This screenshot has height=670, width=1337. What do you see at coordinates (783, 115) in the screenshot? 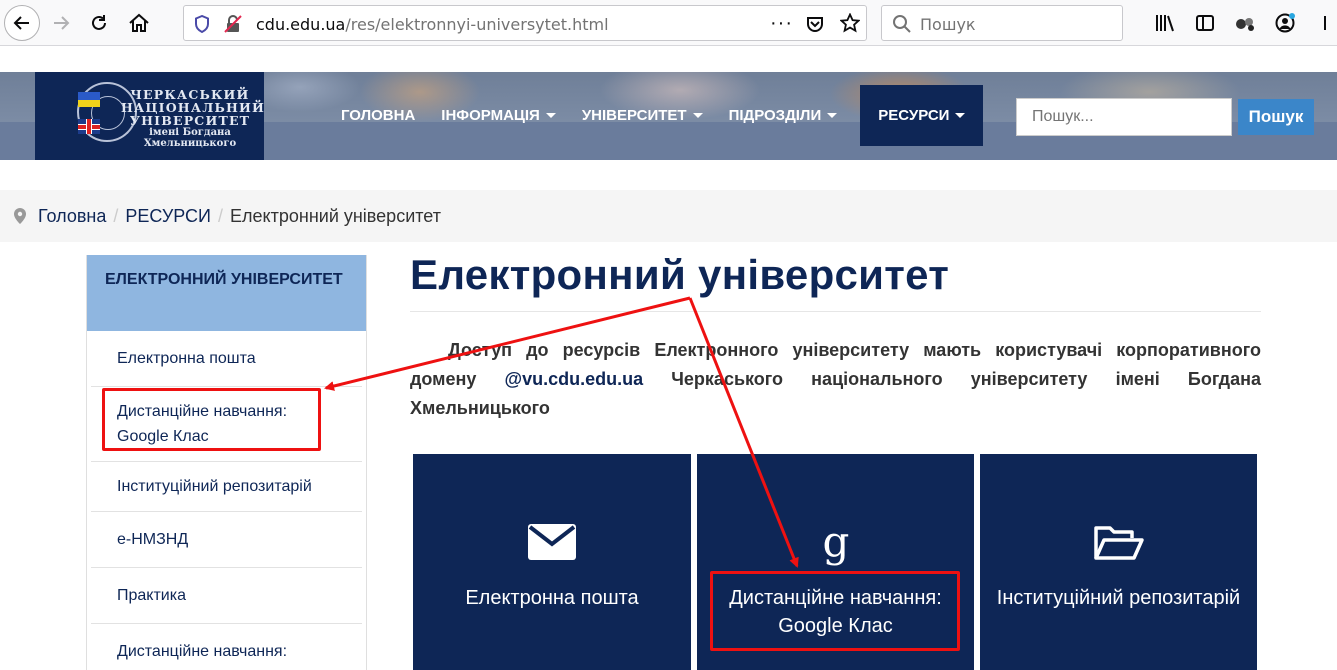
I see `nav-item-departments: ПІДРОЗДІЛИ` at bounding box center [783, 115].